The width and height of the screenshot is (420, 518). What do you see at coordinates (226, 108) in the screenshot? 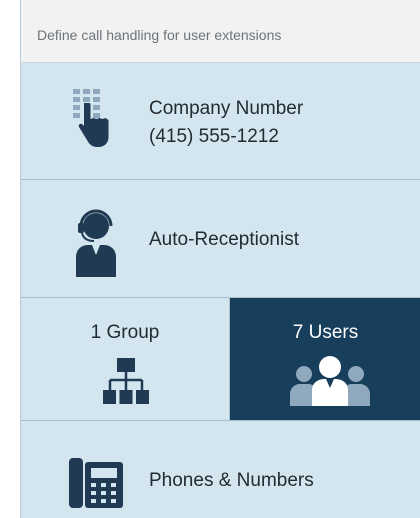
I see `company-number-title: Company Number` at bounding box center [226, 108].